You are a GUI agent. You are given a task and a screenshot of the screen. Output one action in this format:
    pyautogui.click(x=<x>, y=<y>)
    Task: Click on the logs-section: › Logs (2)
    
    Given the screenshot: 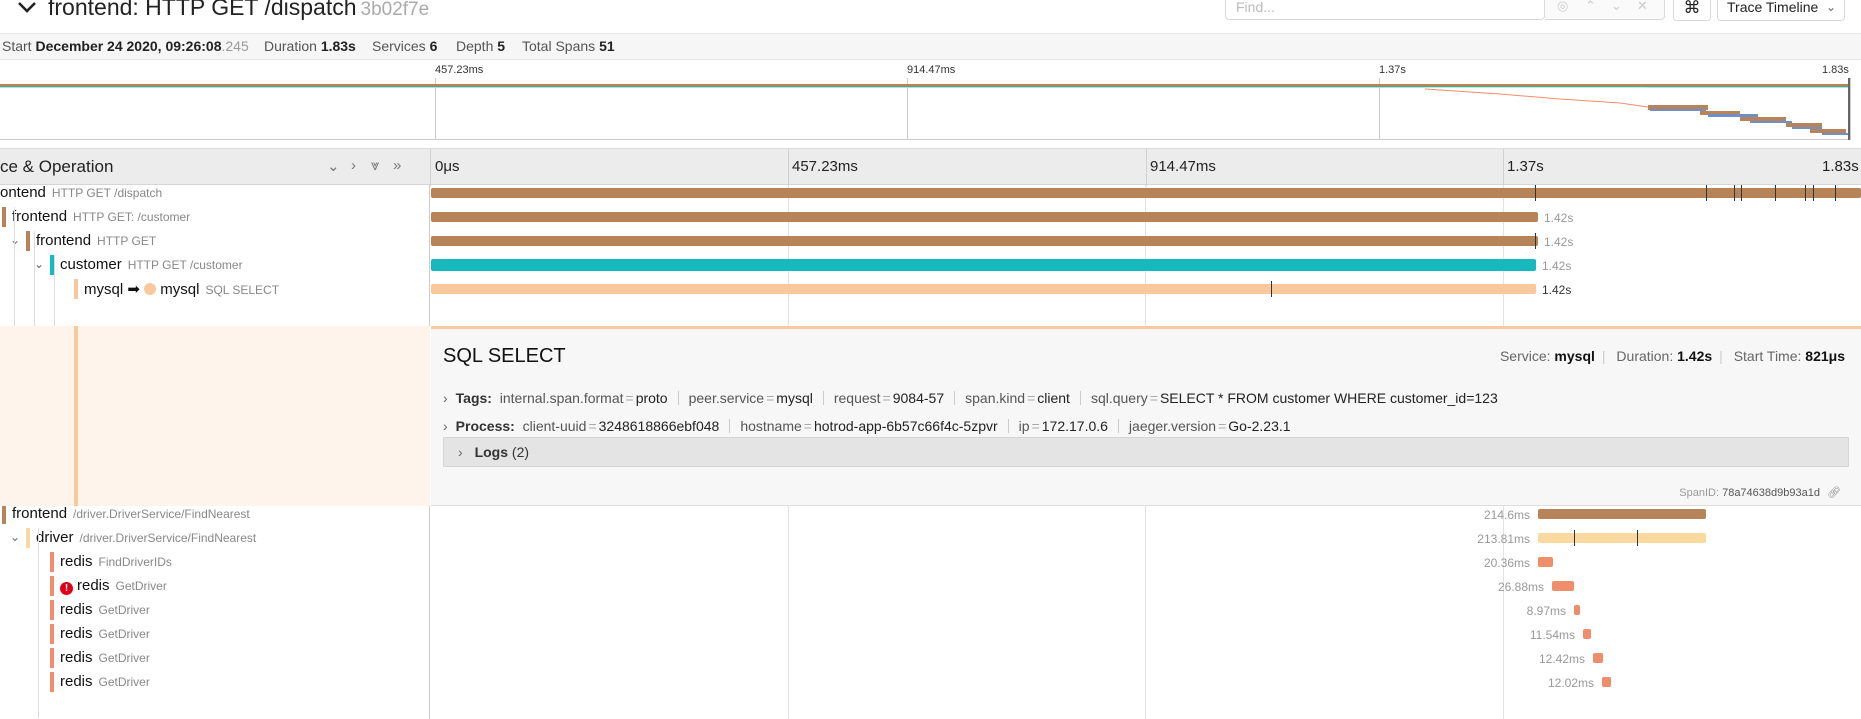 What is the action you would take?
    pyautogui.click(x=1146, y=452)
    